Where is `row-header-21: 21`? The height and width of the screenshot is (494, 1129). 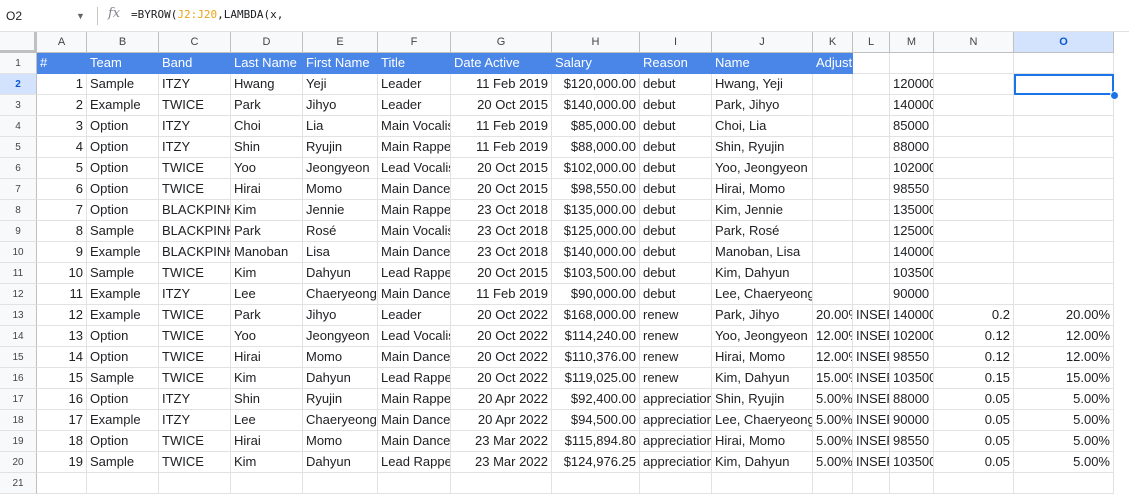 row-header-21: 21 is located at coordinates (18, 483).